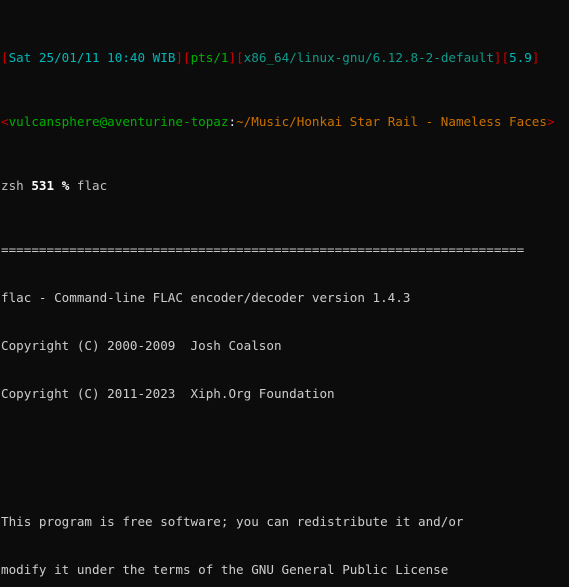 The image size is (569, 587). Describe the element at coordinates (550, 121) in the screenshot. I see `angle-close: >` at that location.